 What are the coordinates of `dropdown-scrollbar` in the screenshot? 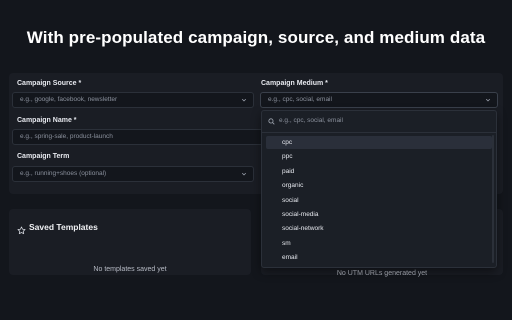 It's located at (493, 199).